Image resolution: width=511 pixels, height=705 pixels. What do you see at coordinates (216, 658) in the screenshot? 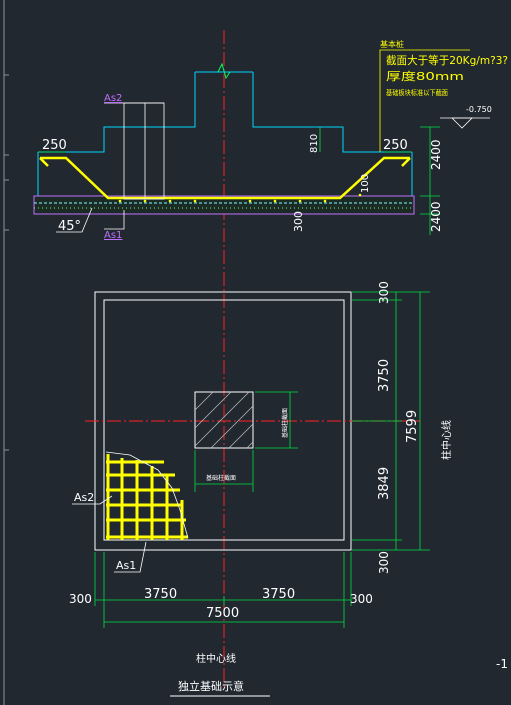
I see `footer-axis-label: 柱中心线` at bounding box center [216, 658].